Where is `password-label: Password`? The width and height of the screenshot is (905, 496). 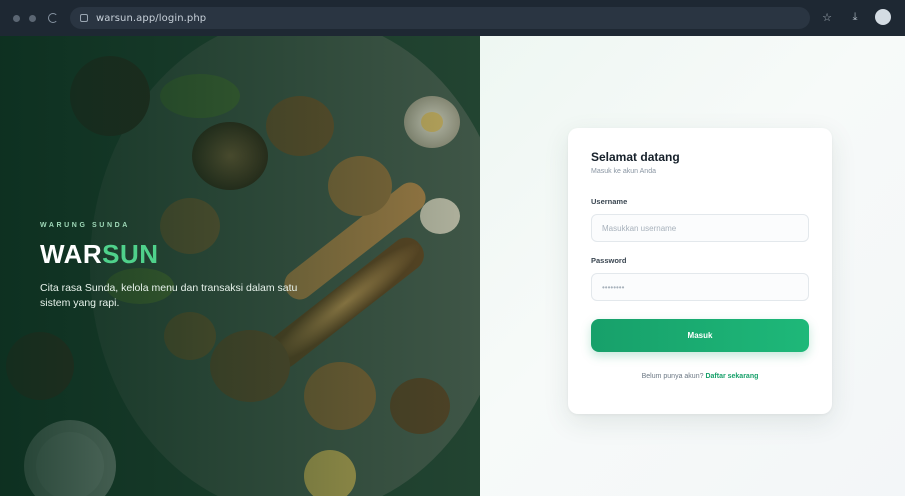 password-label: Password is located at coordinates (609, 260).